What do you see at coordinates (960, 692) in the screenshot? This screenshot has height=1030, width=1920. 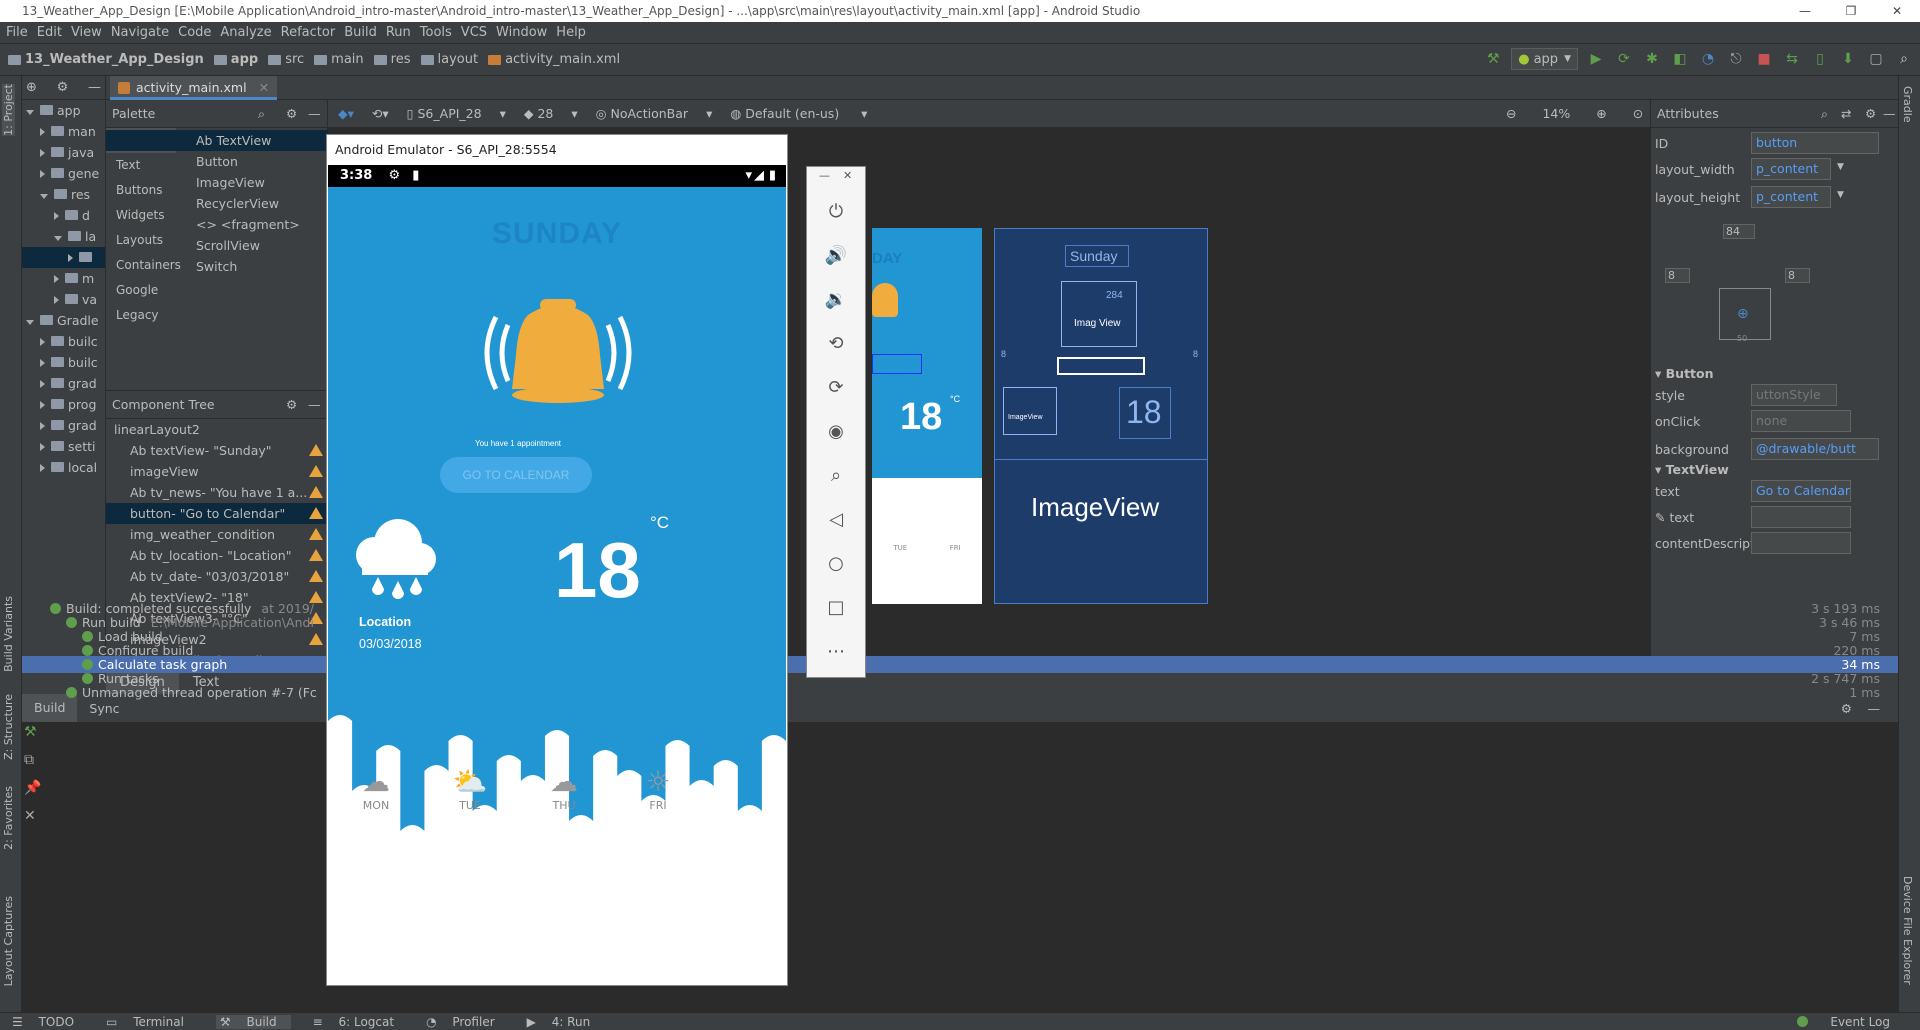 I see `build-row: Unmanaged thread operation #-7 (Fc 1 ms` at bounding box center [960, 692].